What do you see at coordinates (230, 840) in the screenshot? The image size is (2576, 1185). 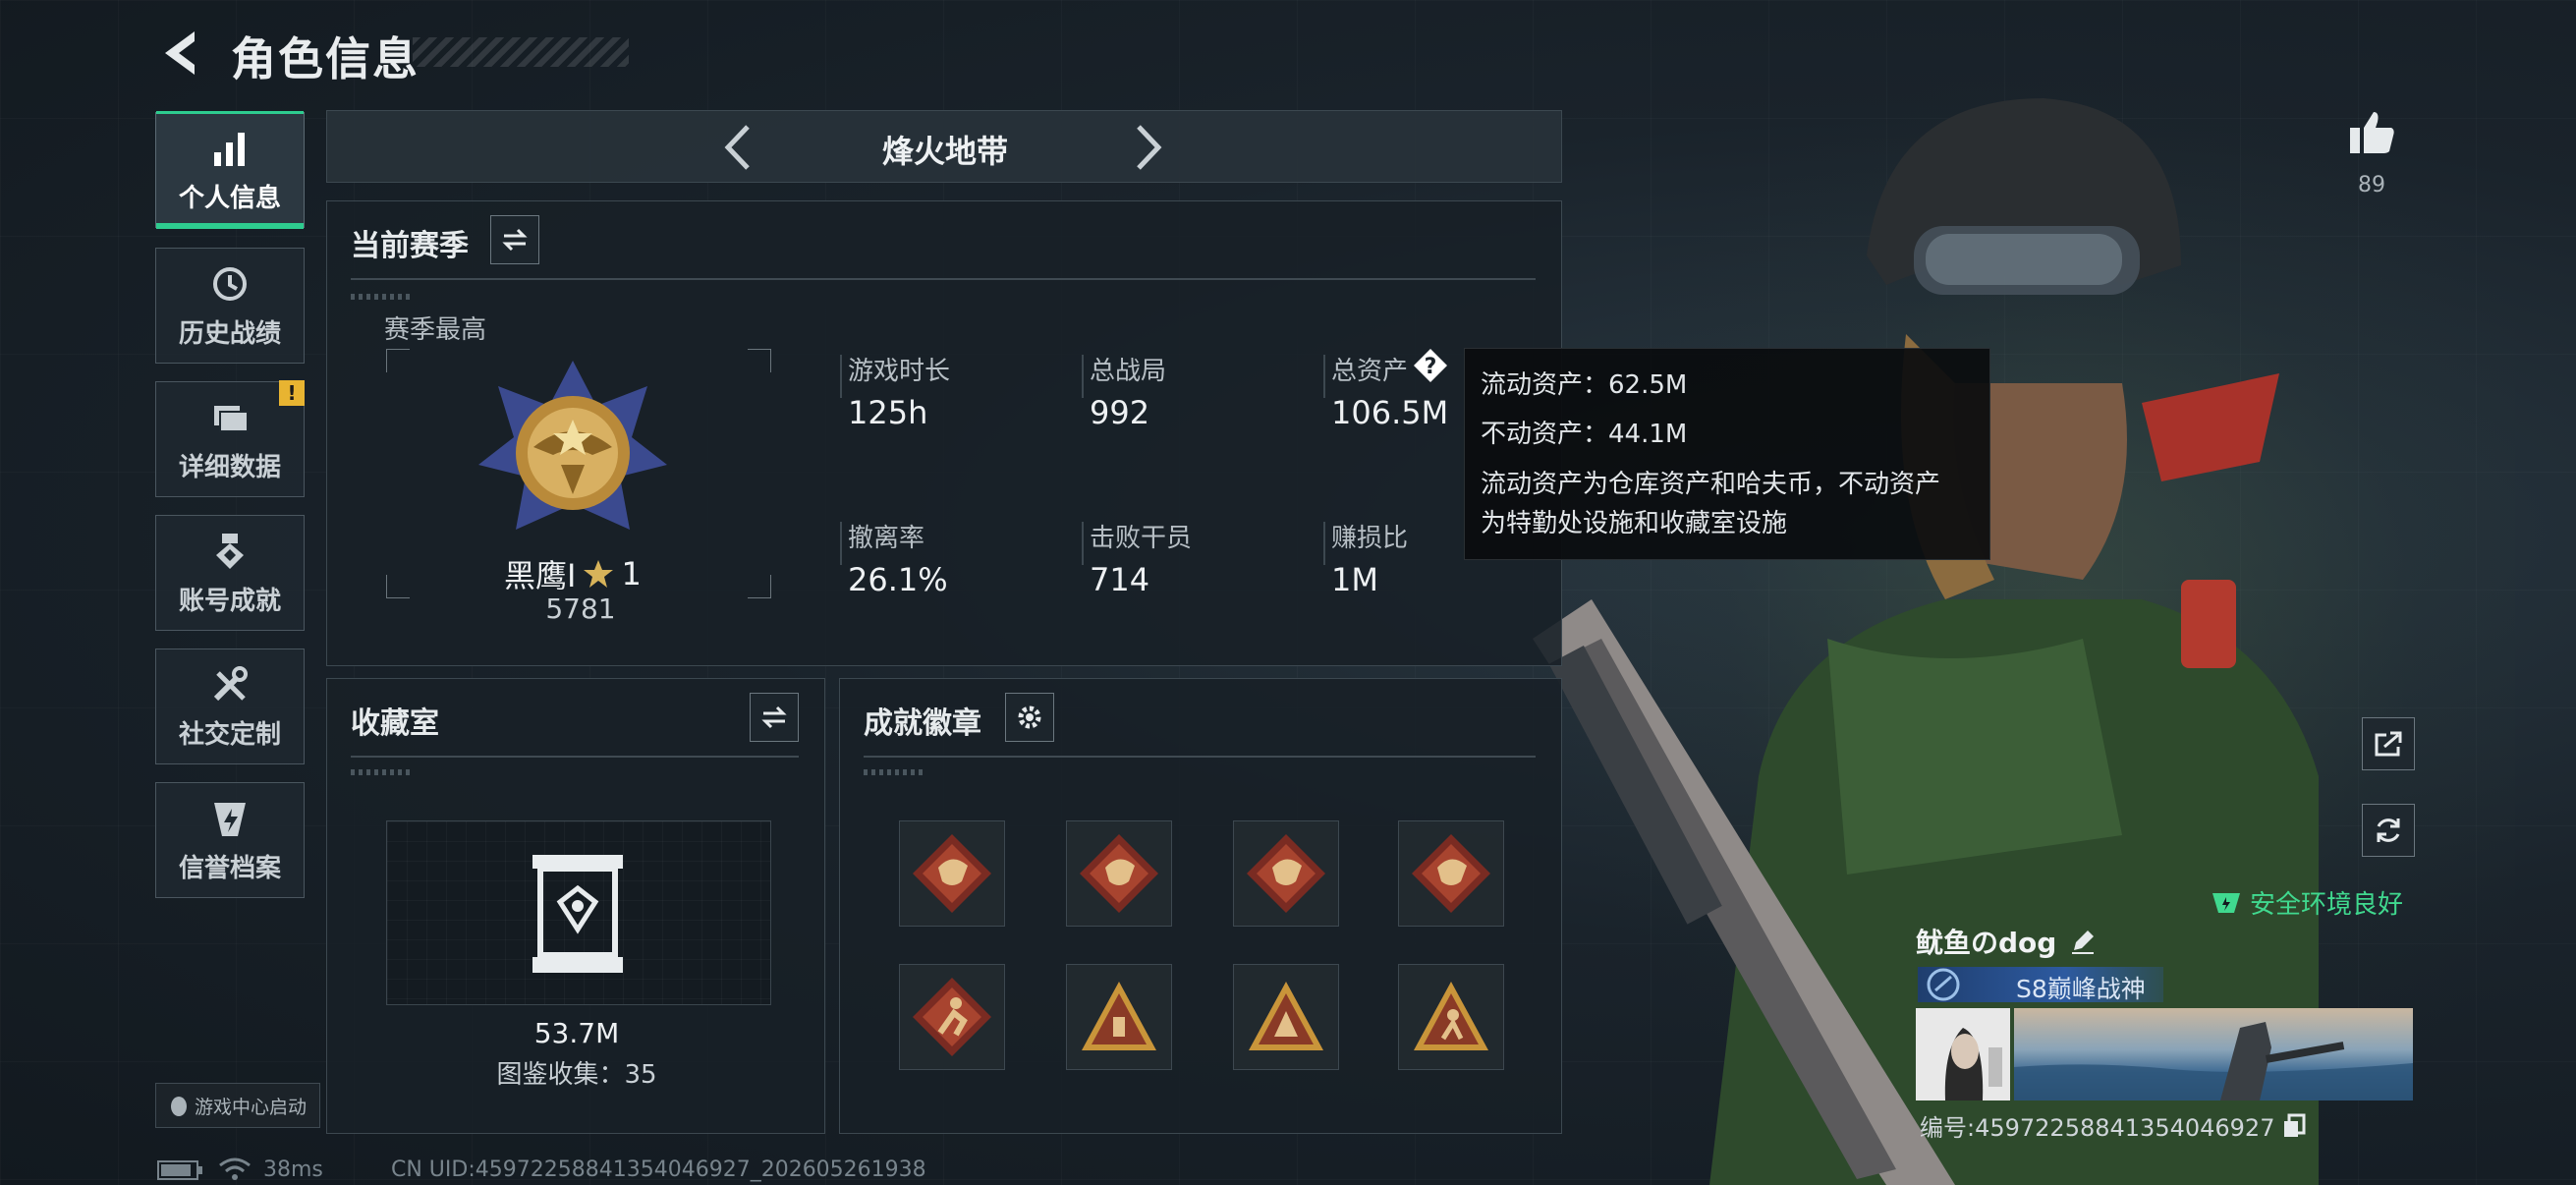 I see `sidebar-item-reputation: 信誉档案` at bounding box center [230, 840].